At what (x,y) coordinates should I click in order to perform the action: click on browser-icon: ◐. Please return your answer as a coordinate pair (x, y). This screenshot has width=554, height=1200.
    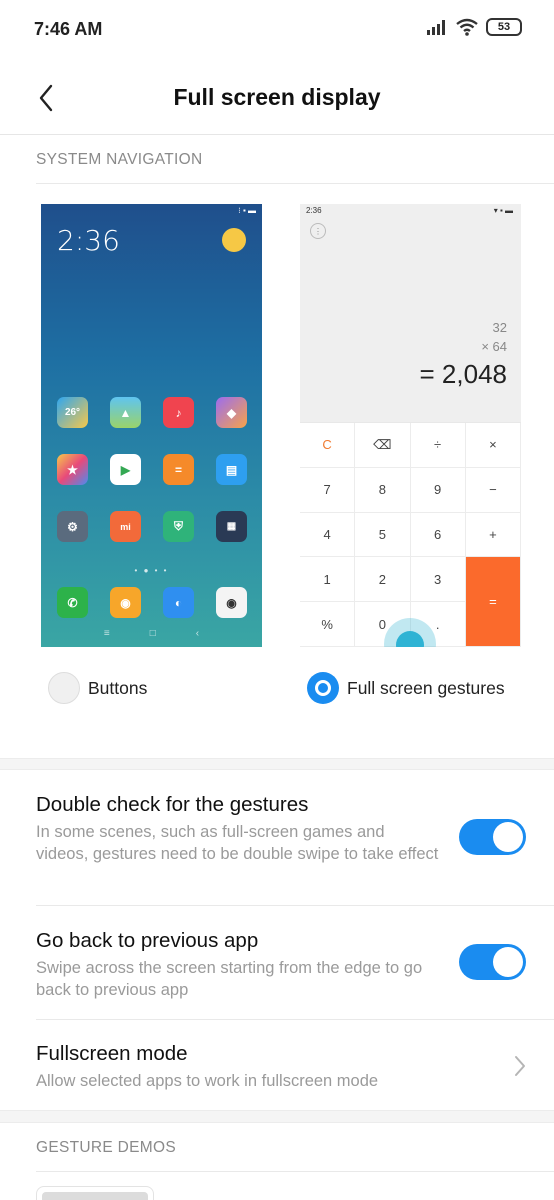
    Looking at the image, I should click on (178, 602).